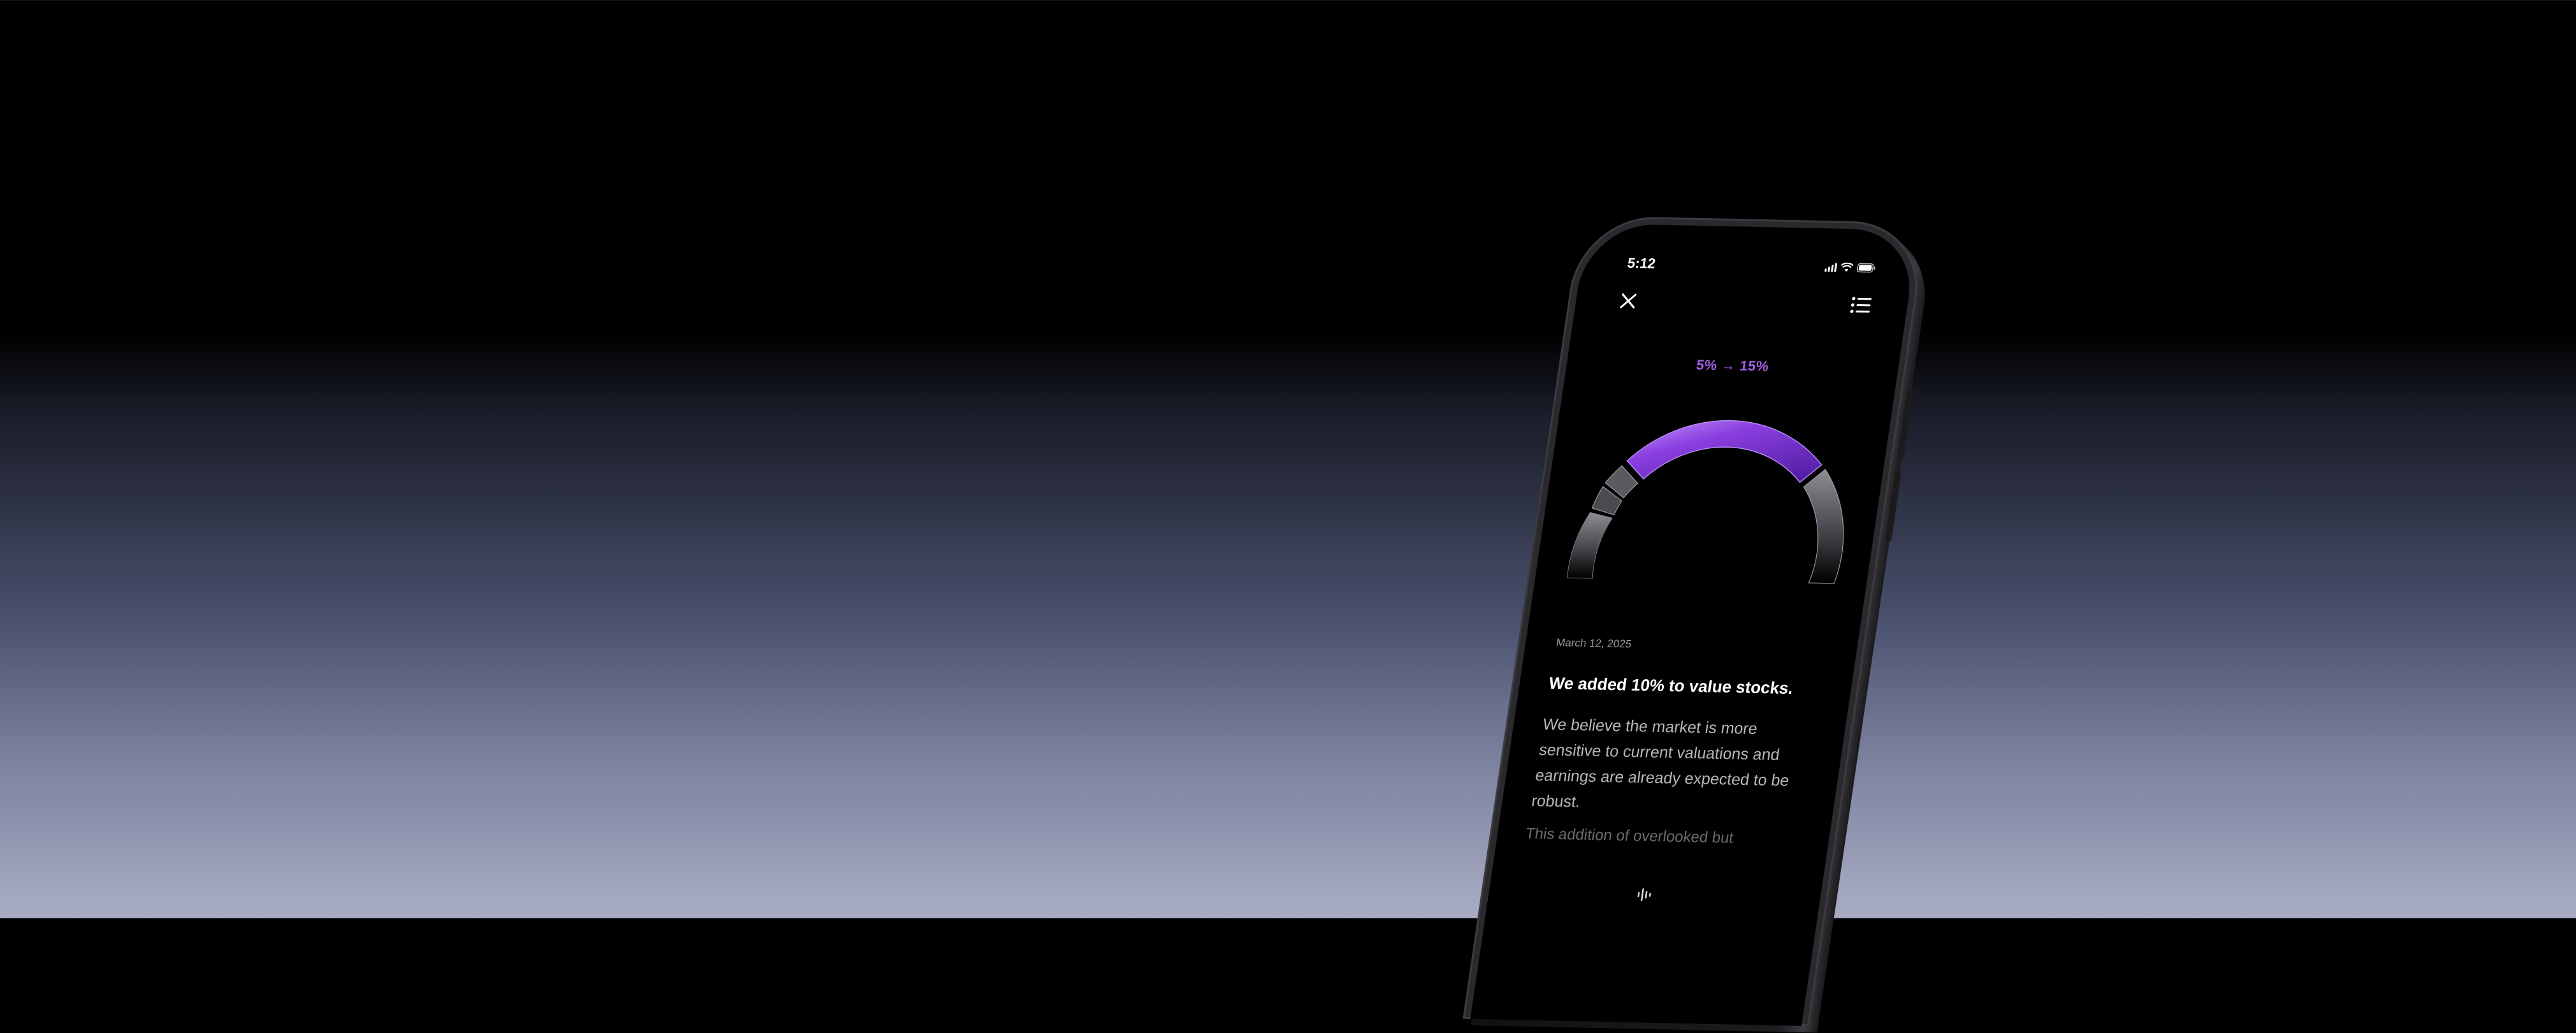 Image resolution: width=2576 pixels, height=1033 pixels. I want to click on audio-button, so click(1648, 895).